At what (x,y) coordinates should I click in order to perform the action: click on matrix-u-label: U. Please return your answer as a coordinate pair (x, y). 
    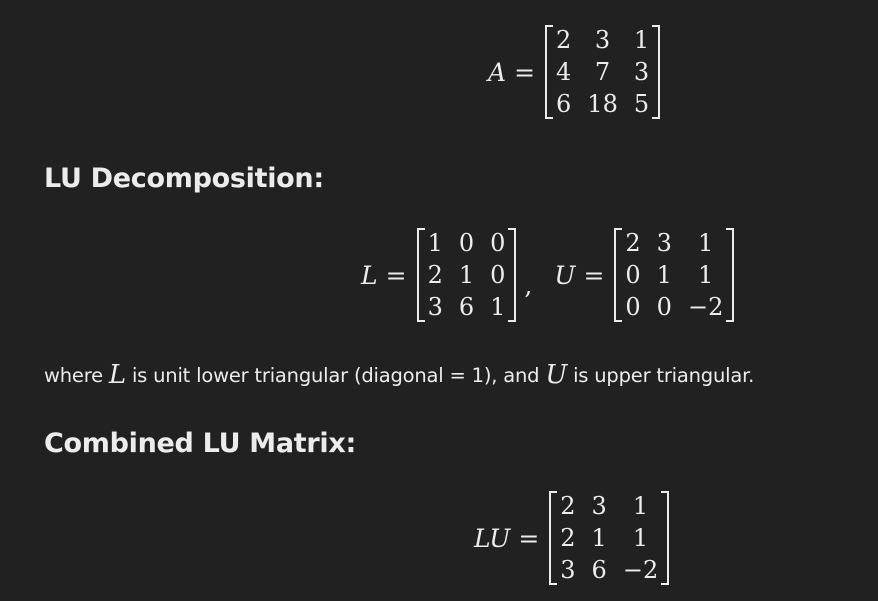
    Looking at the image, I should click on (565, 275).